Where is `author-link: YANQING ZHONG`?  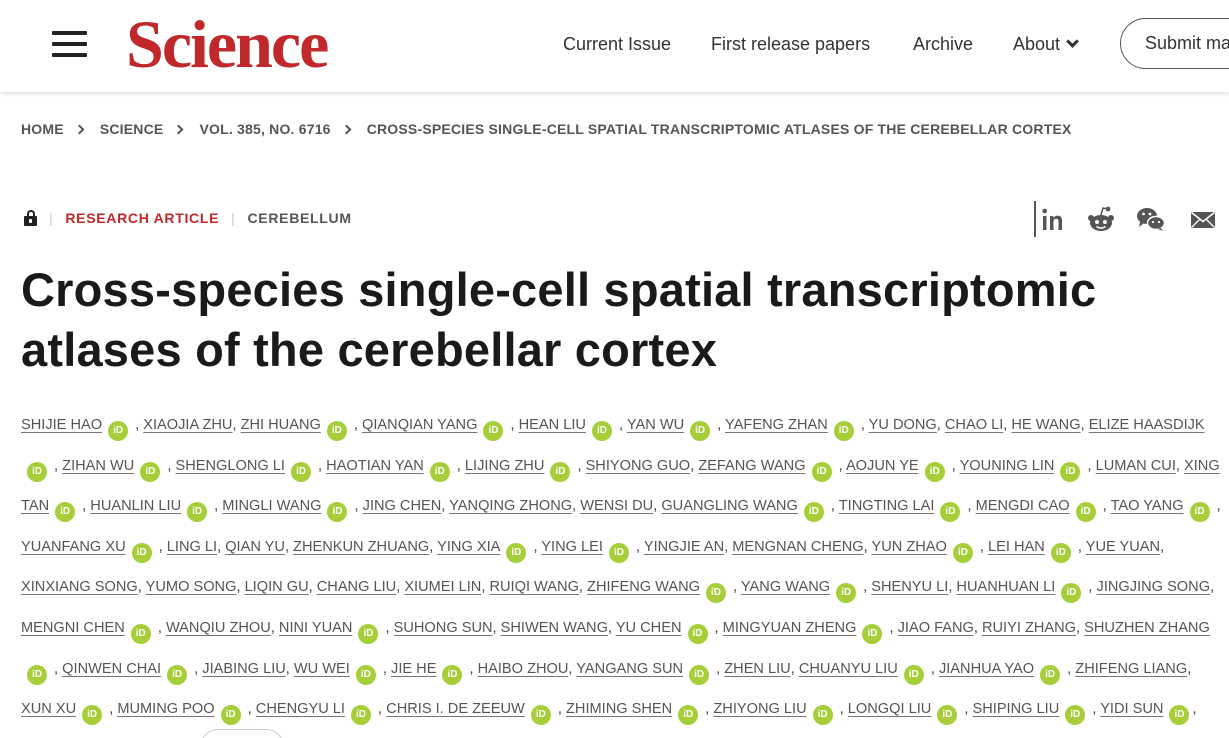 author-link: YANQING ZHONG is located at coordinates (510, 506).